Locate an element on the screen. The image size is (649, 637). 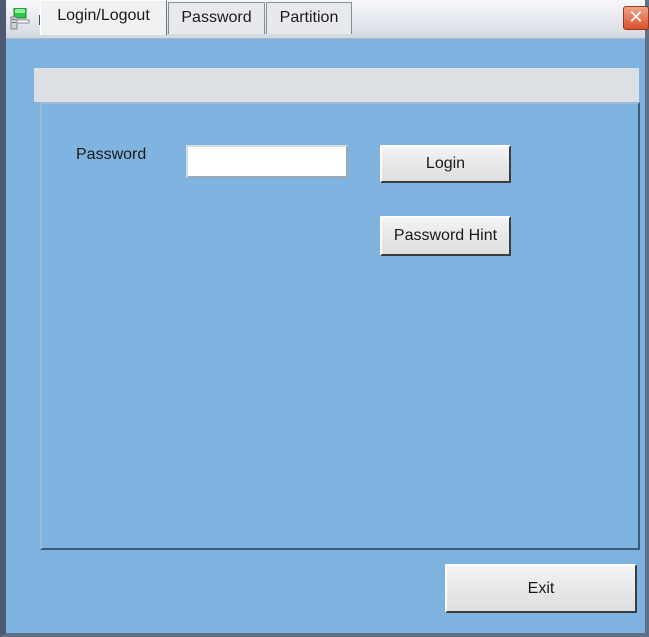
tab-strip is located at coordinates (336, 85).